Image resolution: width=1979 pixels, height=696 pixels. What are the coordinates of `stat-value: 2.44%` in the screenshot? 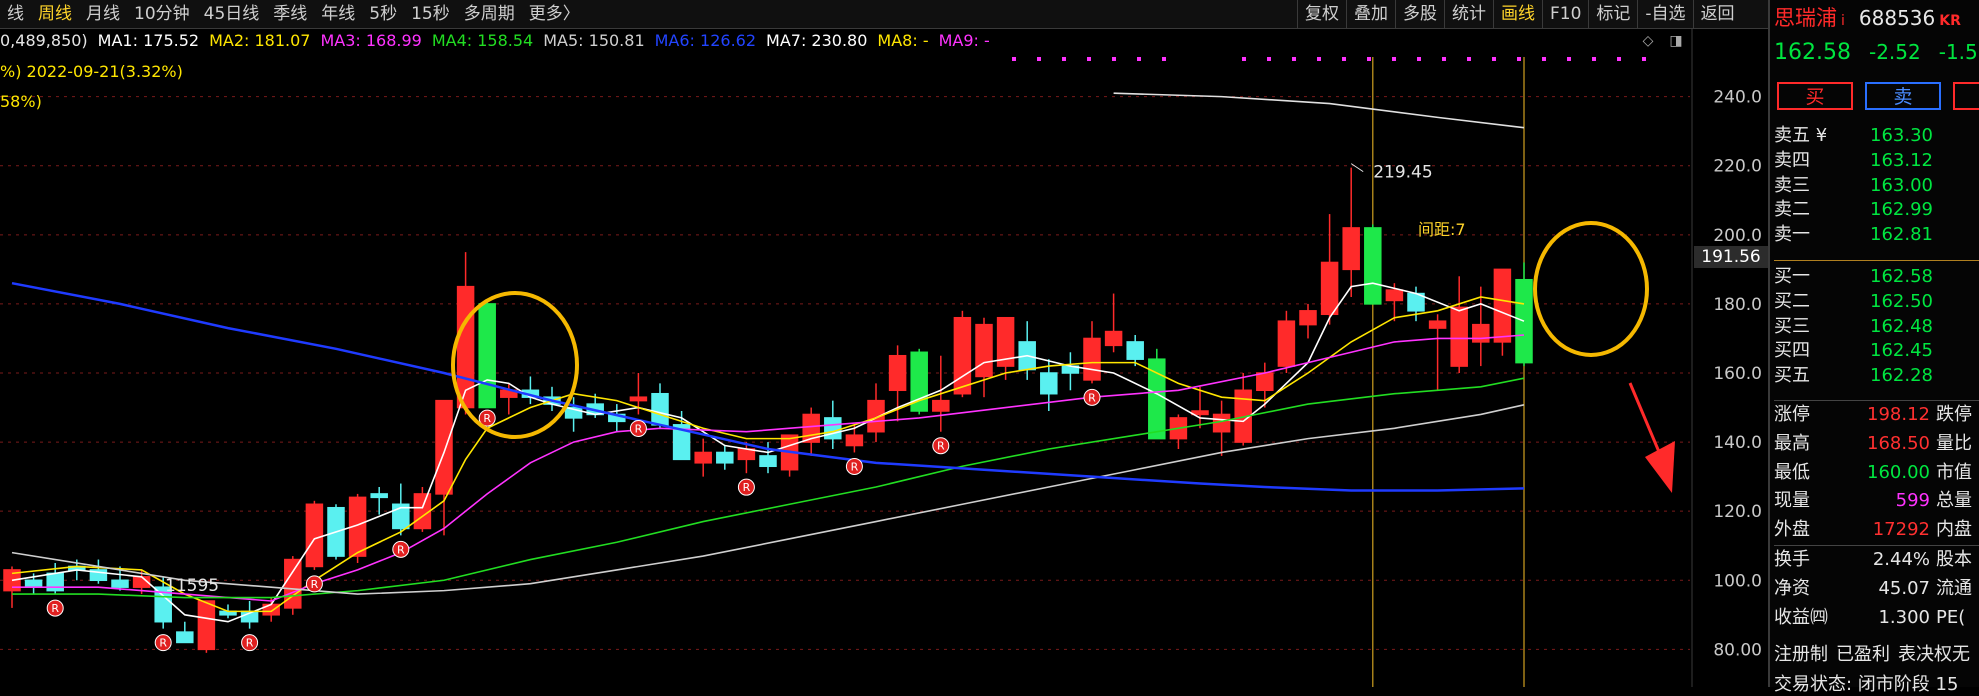 It's located at (1901, 559).